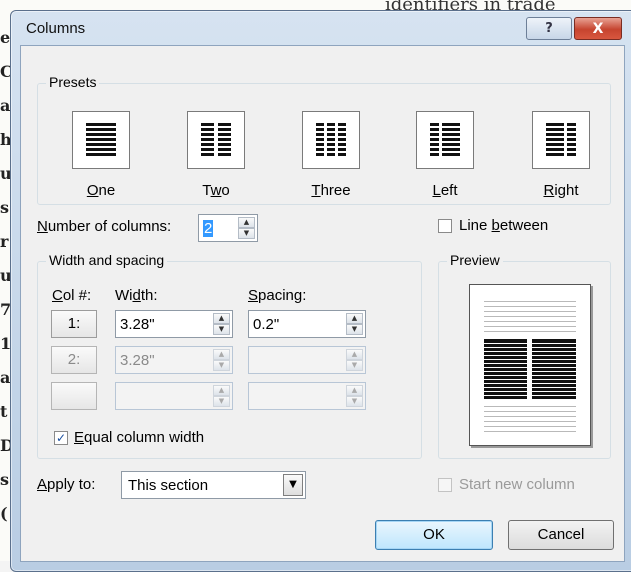 The height and width of the screenshot is (572, 631). I want to click on background-glyph: (, so click(4, 513).